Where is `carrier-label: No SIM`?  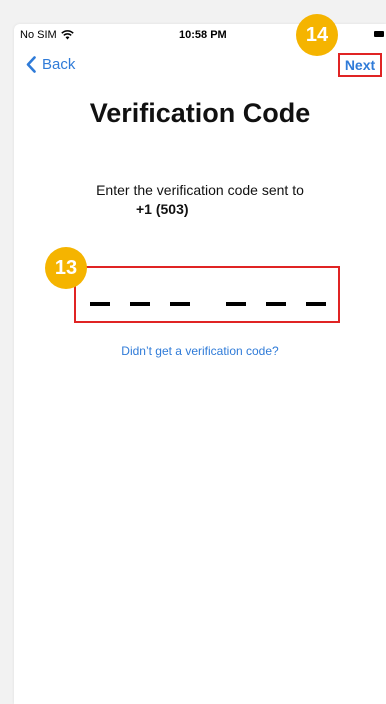
carrier-label: No SIM is located at coordinates (38, 35).